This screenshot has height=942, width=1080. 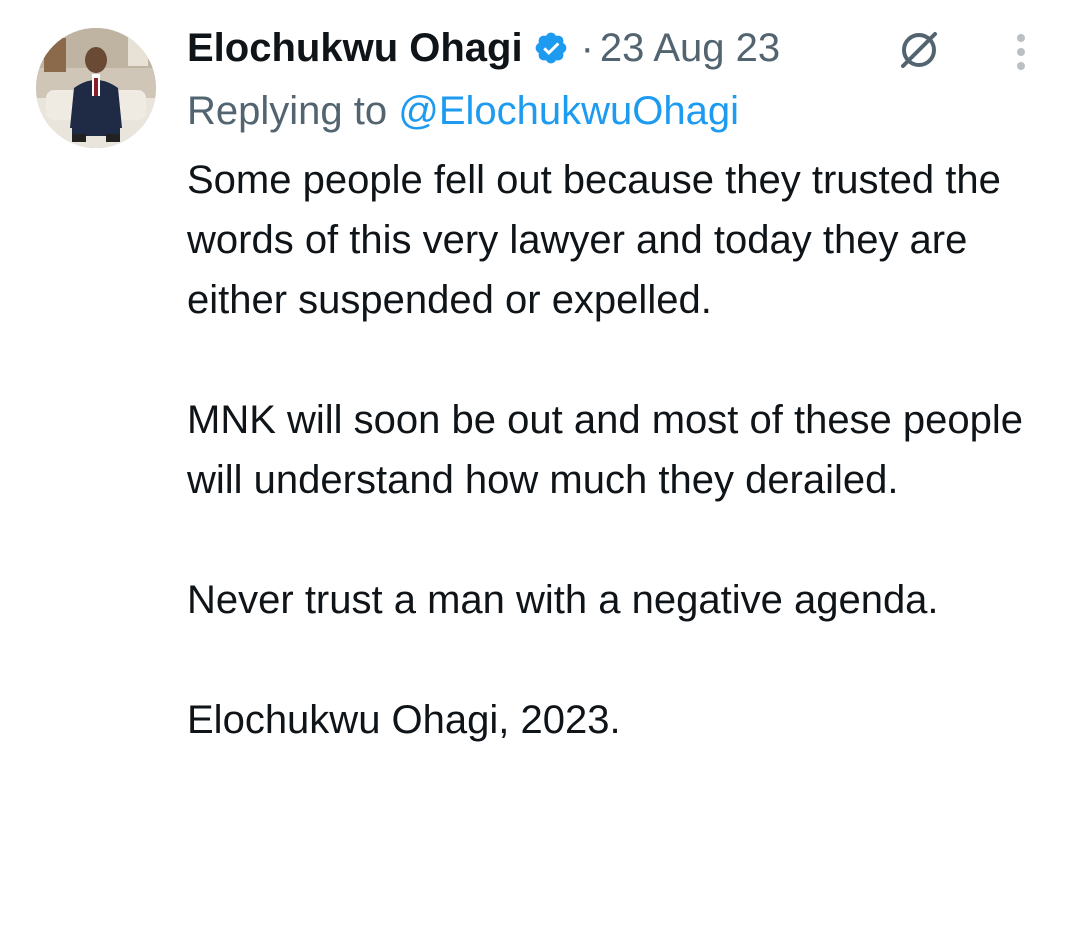 I want to click on avatar-image, so click(x=96, y=88).